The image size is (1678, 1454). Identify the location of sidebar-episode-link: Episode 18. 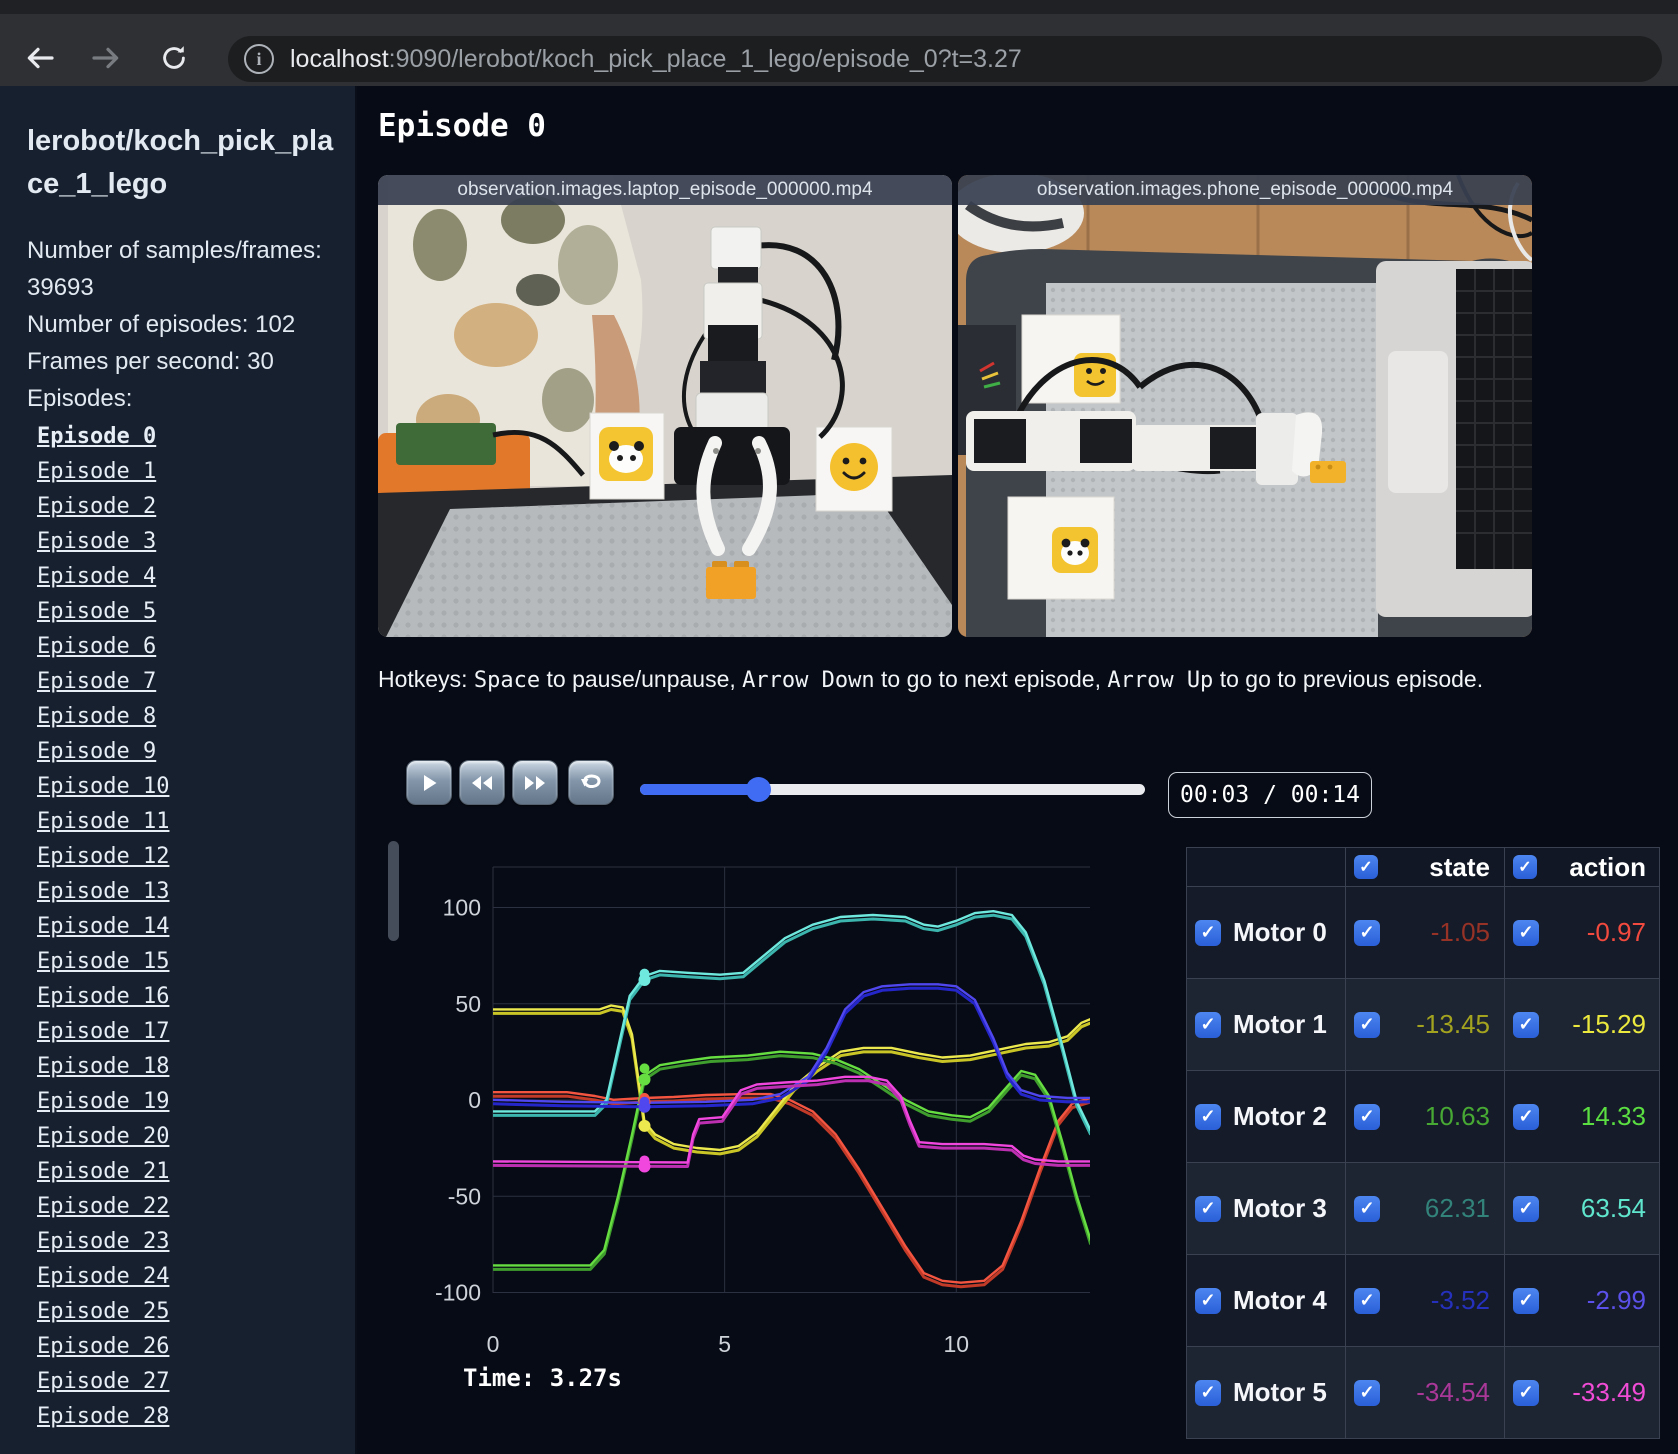
(186, 1066).